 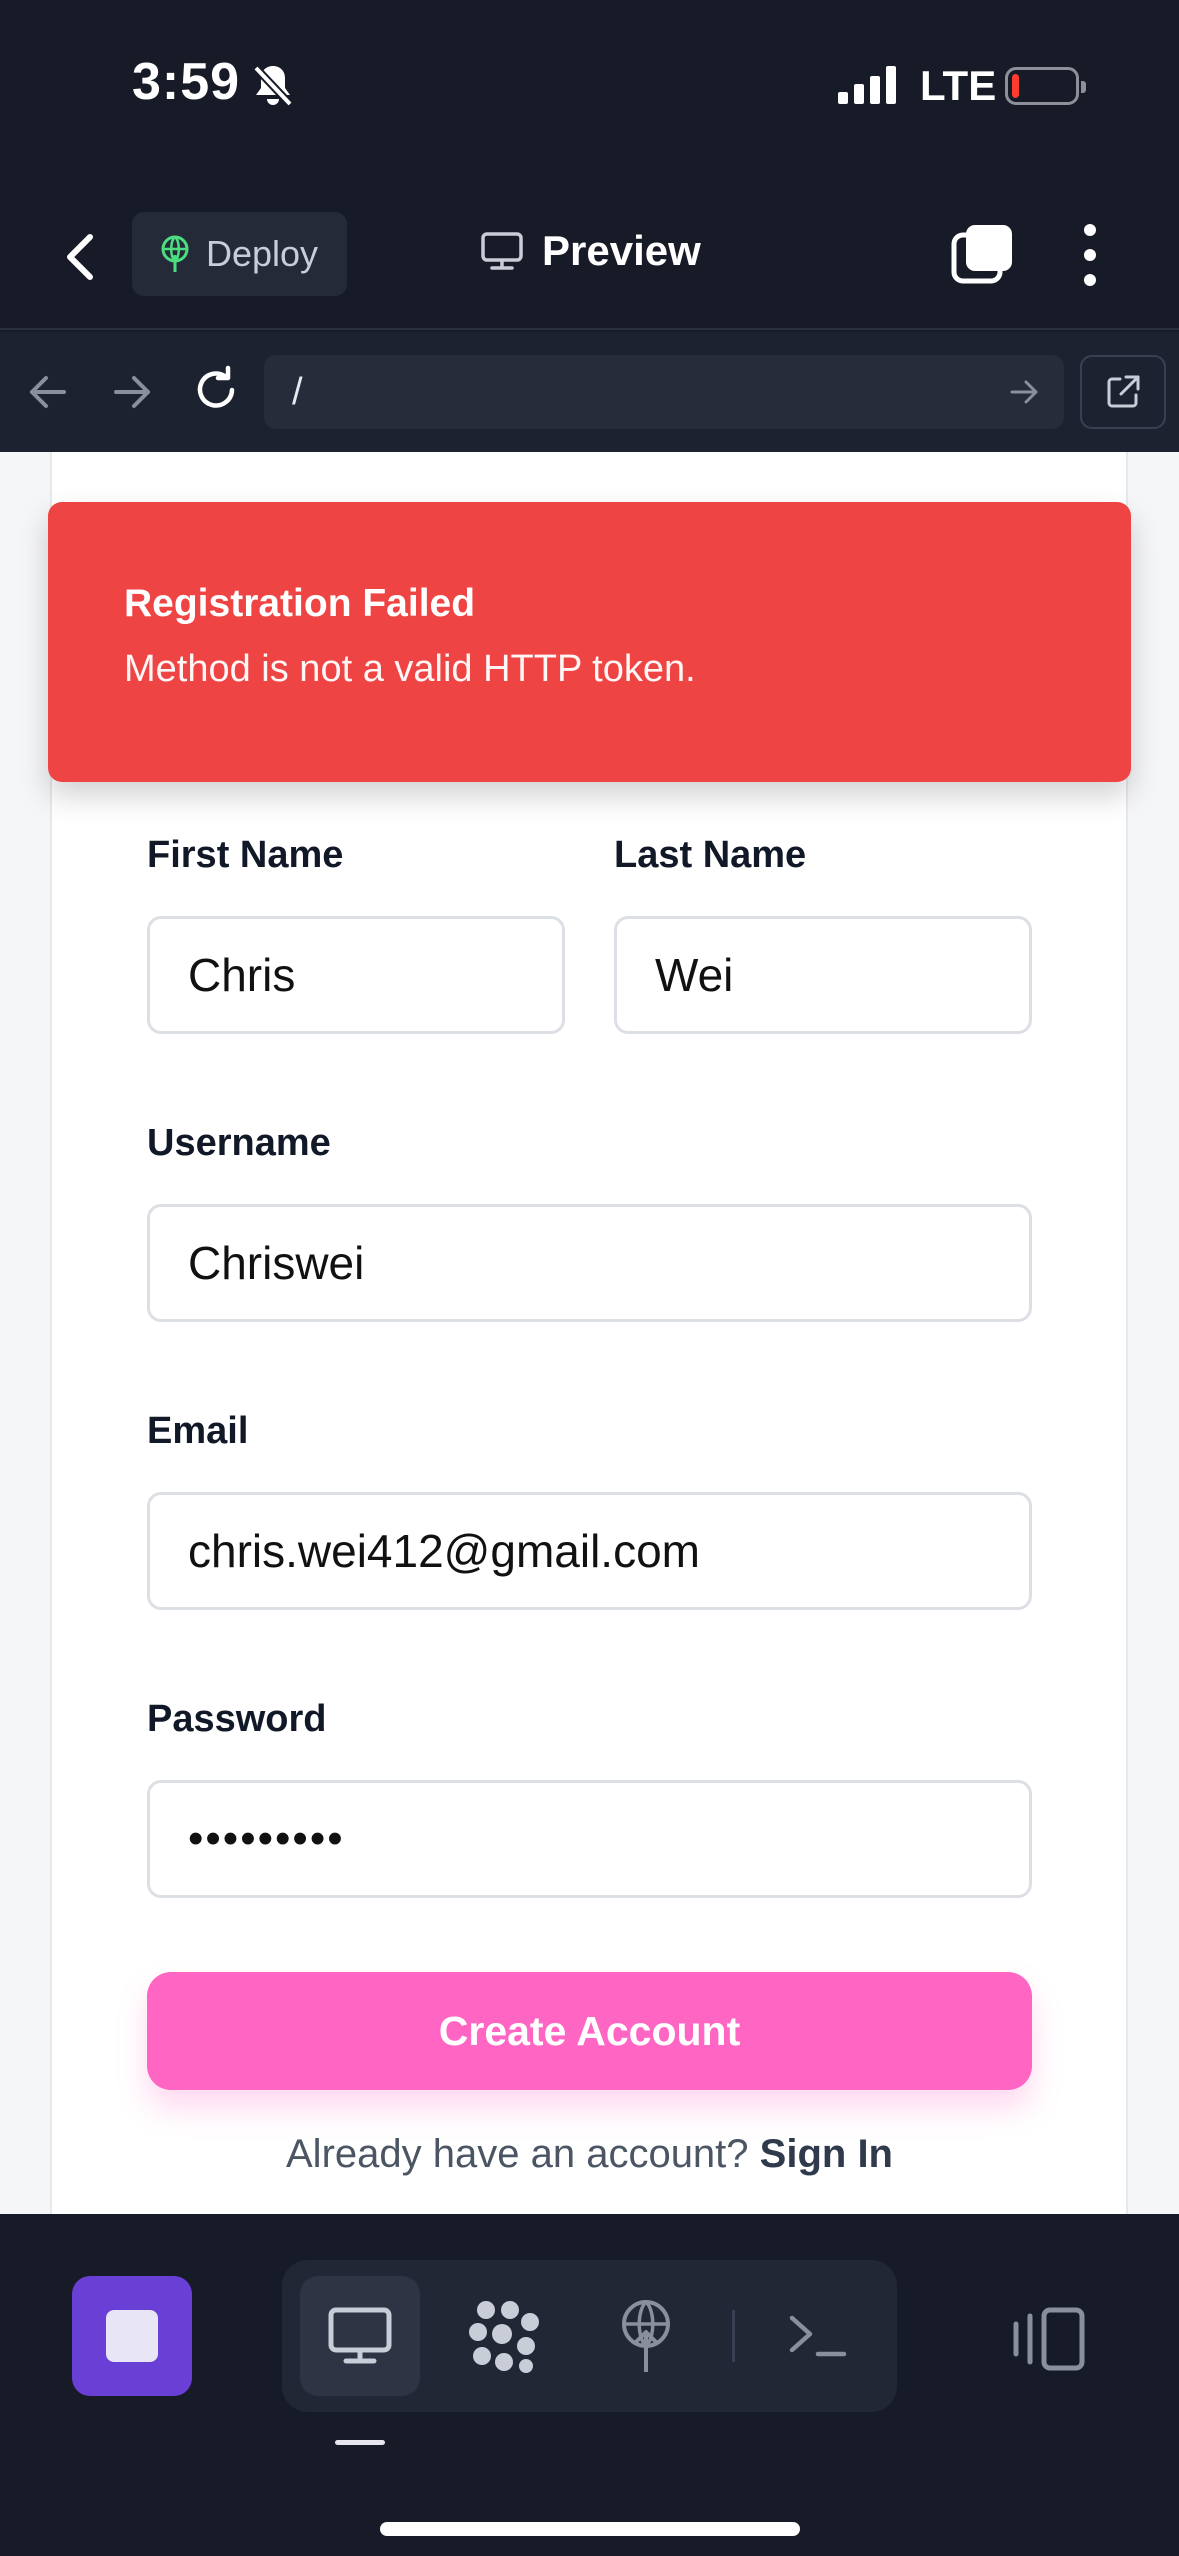 I want to click on app-header: Deploy Preview, so click(x=589, y=252).